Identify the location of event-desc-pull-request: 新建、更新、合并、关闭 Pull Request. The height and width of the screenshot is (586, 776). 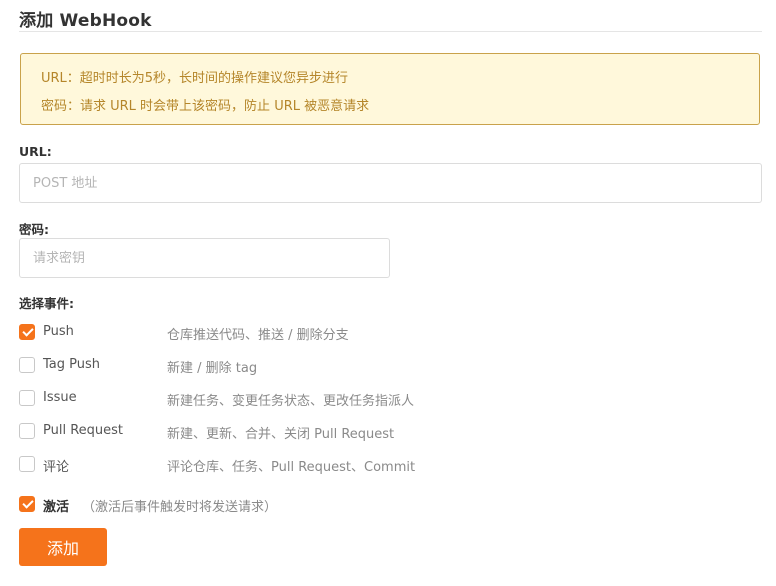
(281, 434).